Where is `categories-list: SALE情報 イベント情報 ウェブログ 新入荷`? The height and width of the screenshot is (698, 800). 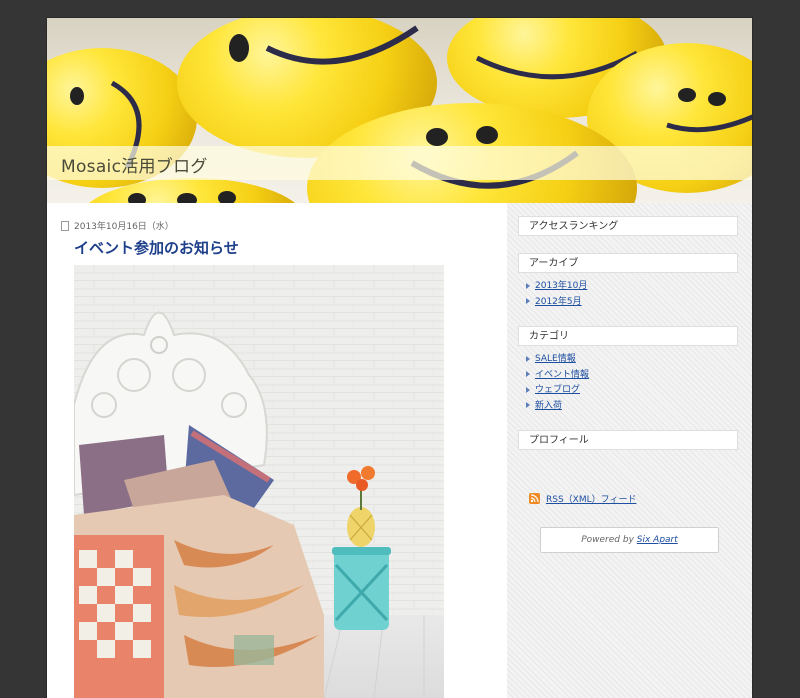 categories-list: SALE情報 イベント情報 ウェブログ 新入荷 is located at coordinates (557, 383).